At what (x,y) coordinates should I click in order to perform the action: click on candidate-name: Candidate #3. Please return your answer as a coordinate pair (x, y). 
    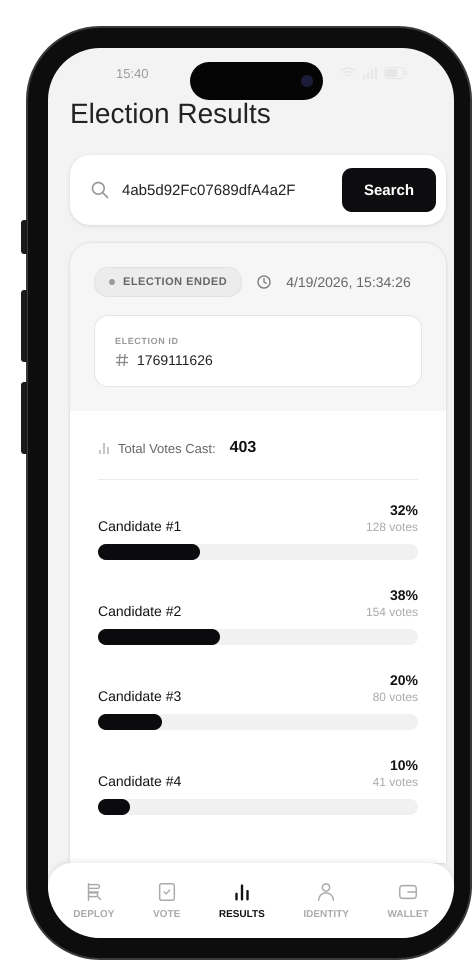
    Looking at the image, I should click on (140, 696).